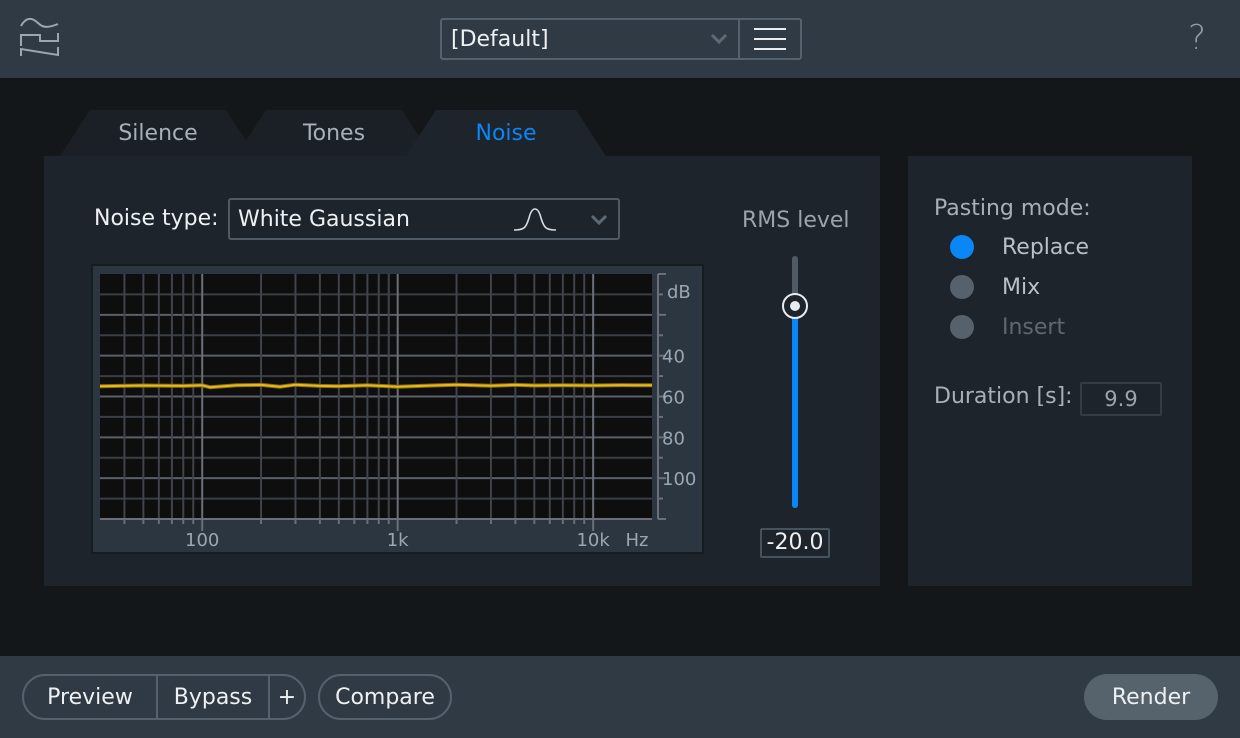 The height and width of the screenshot is (738, 1240). I want to click on x-tick-label: 100, so click(202, 540).